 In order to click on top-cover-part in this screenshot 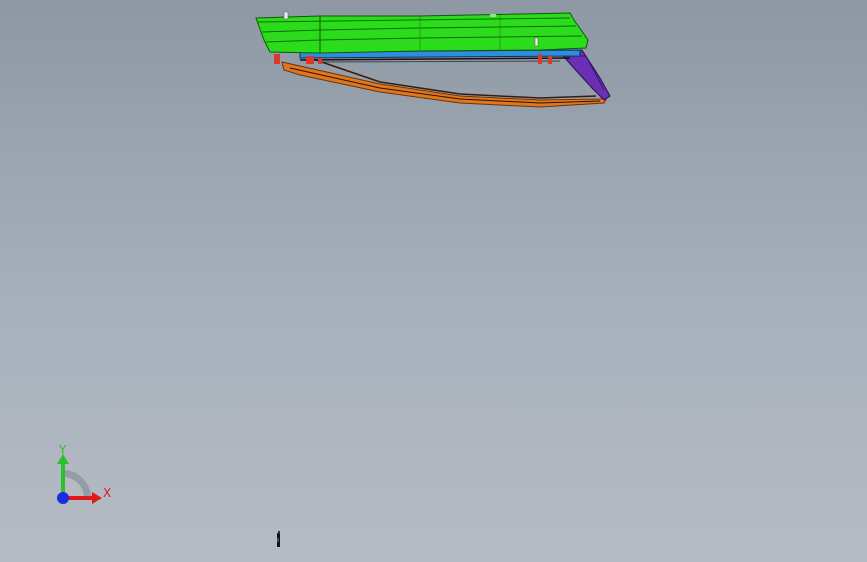, I will do `click(422, 32)`.